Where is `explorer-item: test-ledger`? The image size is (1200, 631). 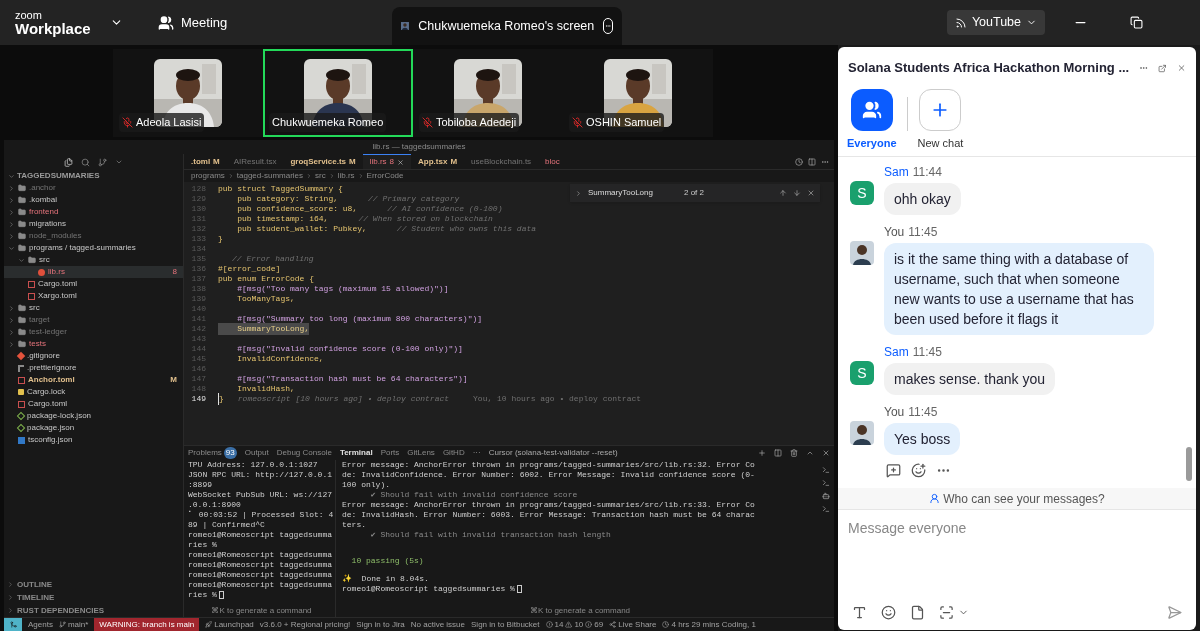
explorer-item: test-ledger is located at coordinates (93, 332).